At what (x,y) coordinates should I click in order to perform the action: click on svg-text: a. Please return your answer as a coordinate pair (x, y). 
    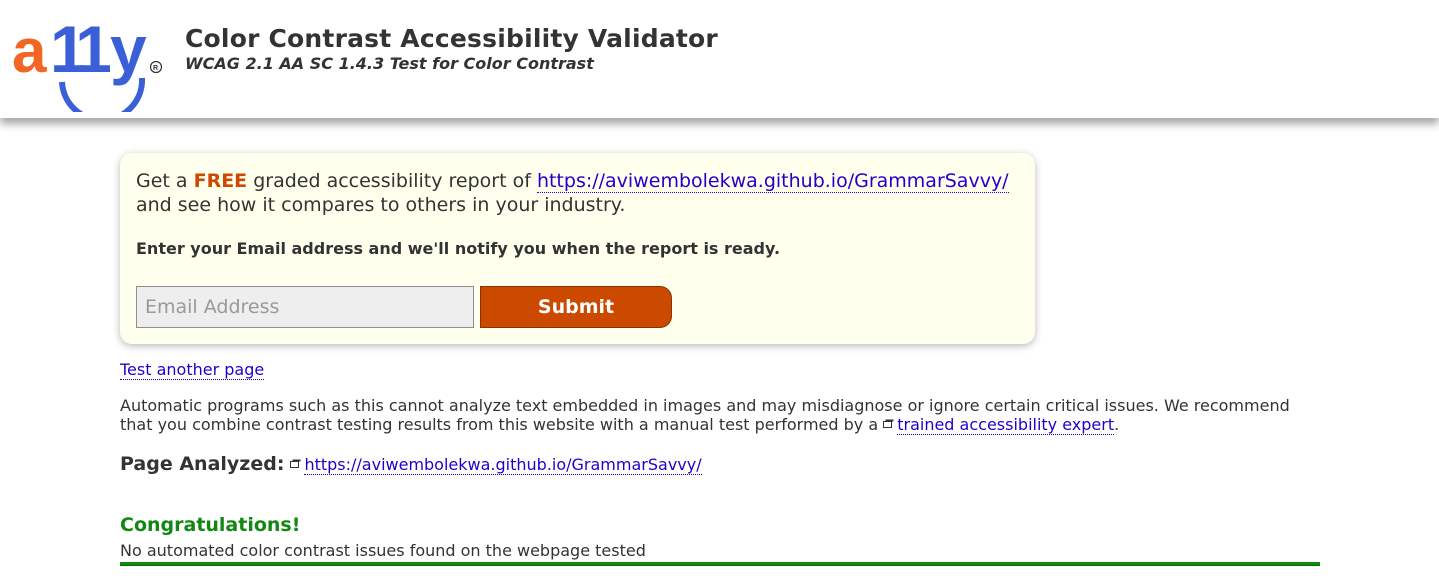
    Looking at the image, I should click on (29, 51).